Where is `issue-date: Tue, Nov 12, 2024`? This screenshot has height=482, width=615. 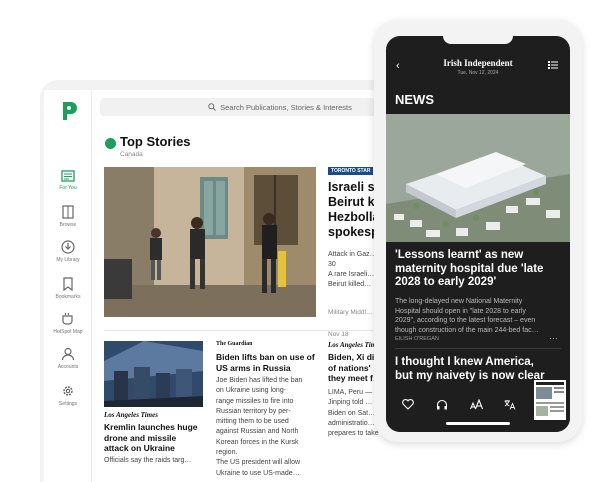 issue-date: Tue, Nov 12, 2024 is located at coordinates (478, 73).